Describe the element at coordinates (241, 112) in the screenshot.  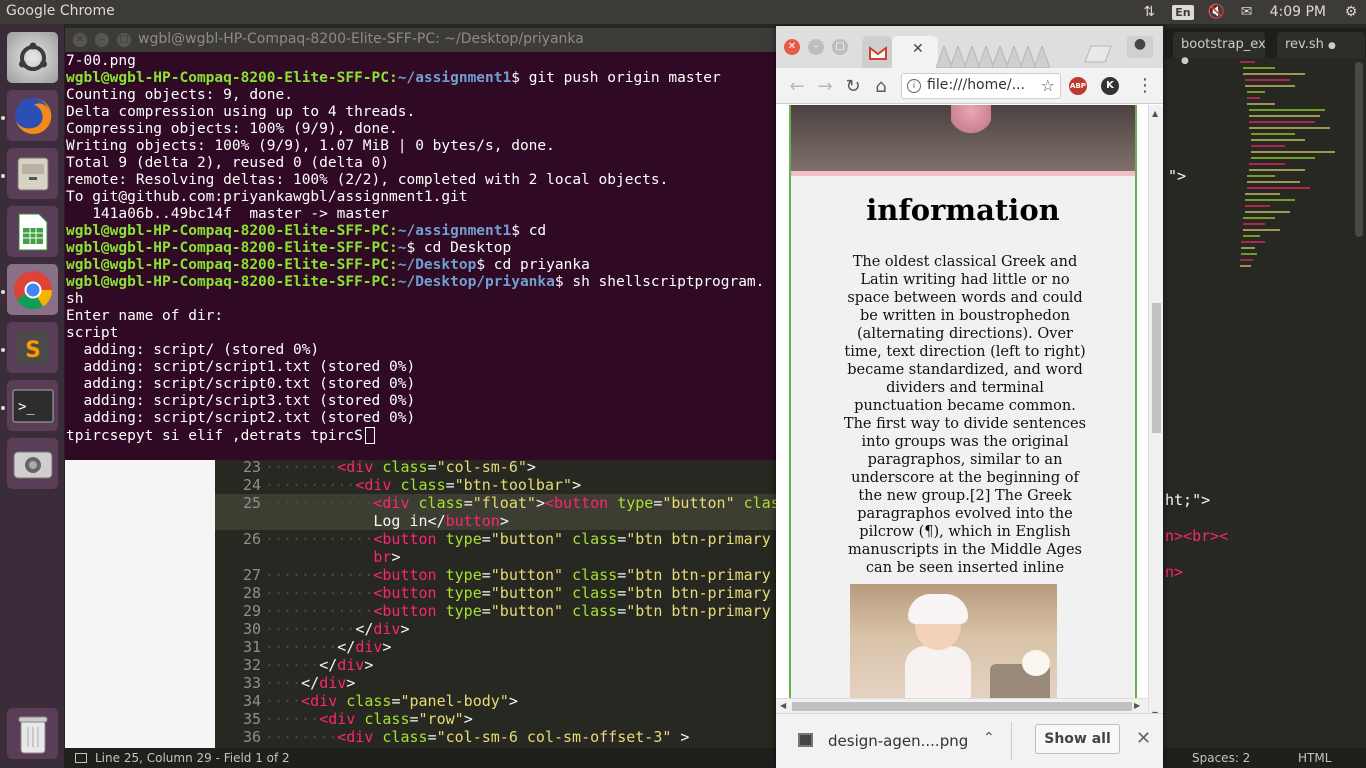
I see `terminal-line: Delta compression using up to 4 threads.` at that location.